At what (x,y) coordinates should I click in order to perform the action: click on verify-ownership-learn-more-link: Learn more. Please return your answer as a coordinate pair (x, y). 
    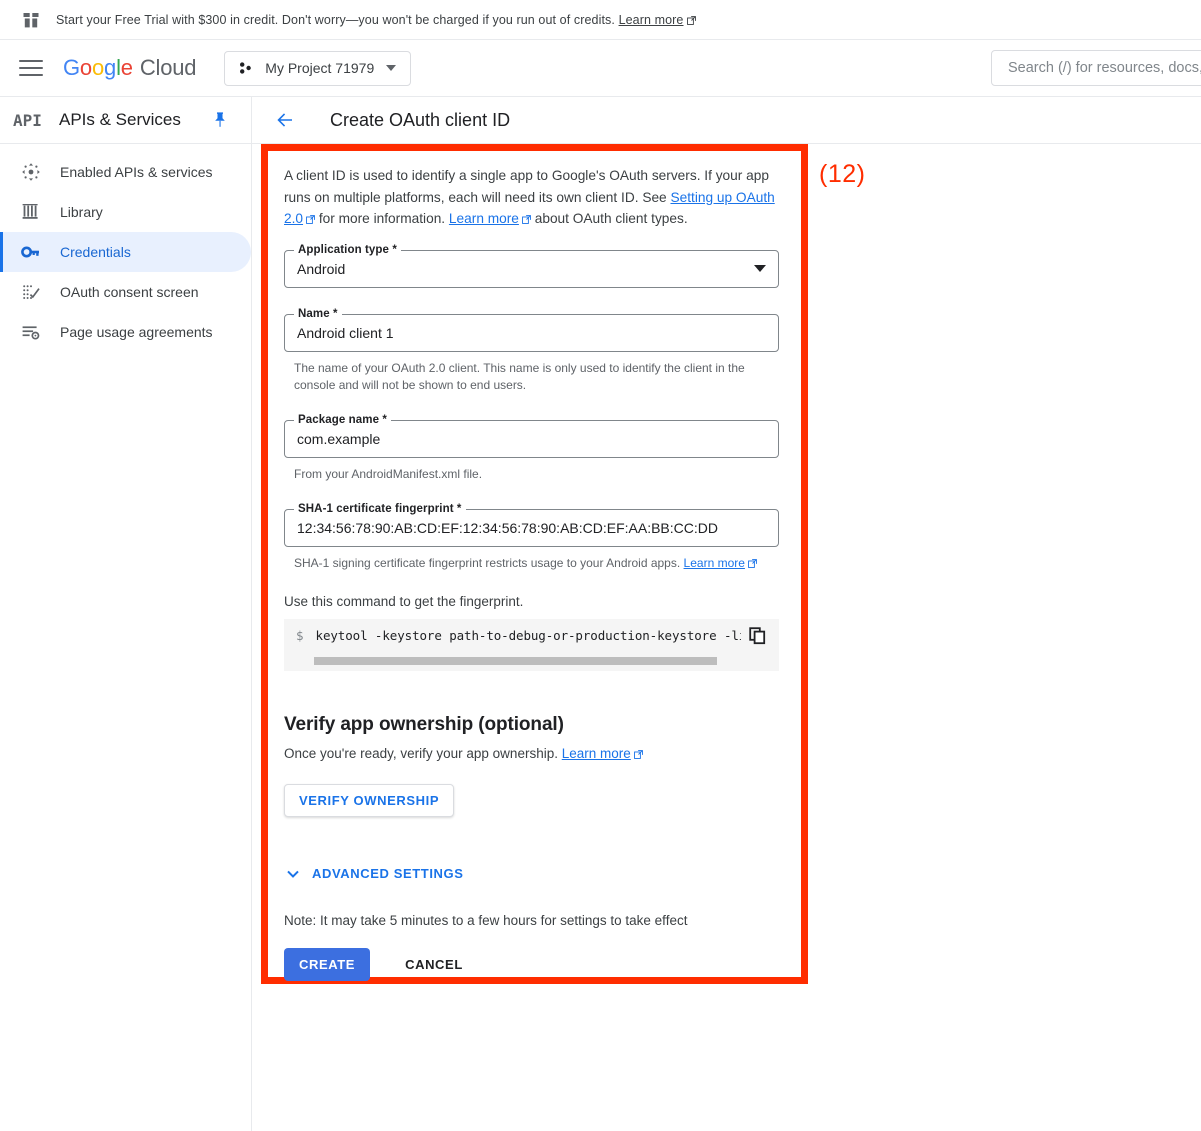
    Looking at the image, I should click on (596, 753).